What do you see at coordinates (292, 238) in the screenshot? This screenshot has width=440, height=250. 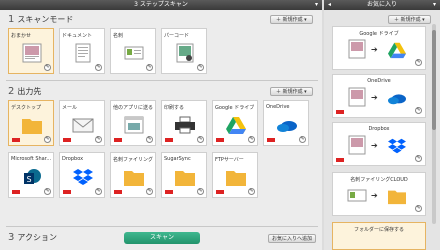 I see `add-to-favorites-button: お気に入りへ追加` at bounding box center [292, 238].